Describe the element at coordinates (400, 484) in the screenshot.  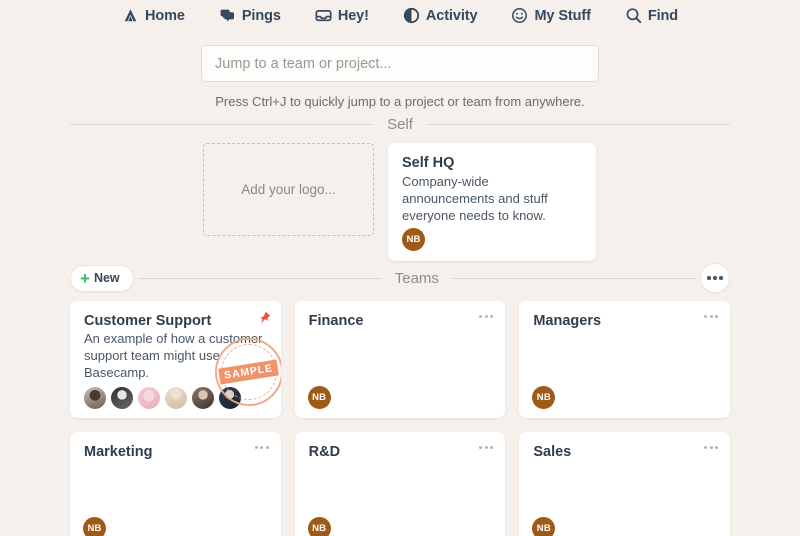
I see `team-card-rd: R&D NB` at that location.